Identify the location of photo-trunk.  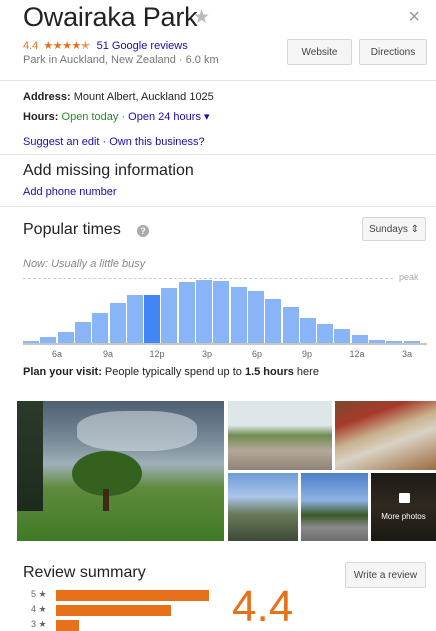
(106, 500).